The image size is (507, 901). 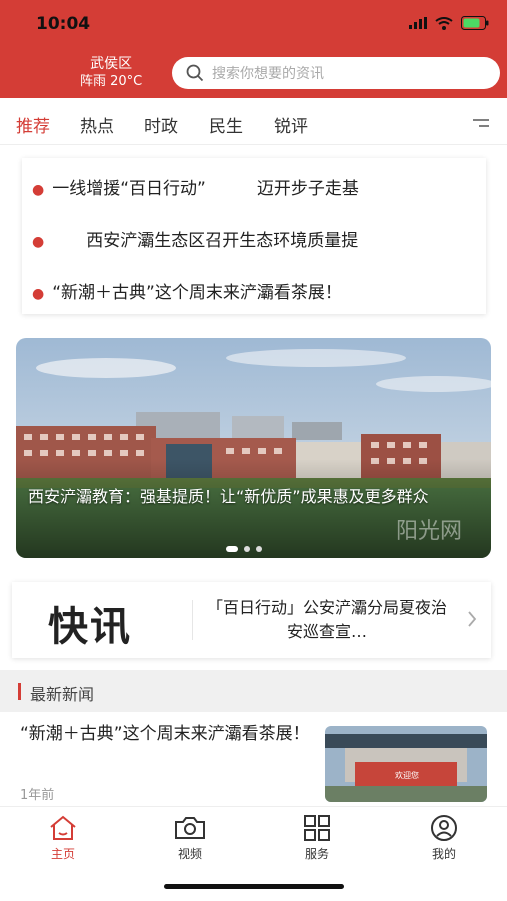 What do you see at coordinates (111, 64) in the screenshot?
I see `location-city: 武侯区` at bounding box center [111, 64].